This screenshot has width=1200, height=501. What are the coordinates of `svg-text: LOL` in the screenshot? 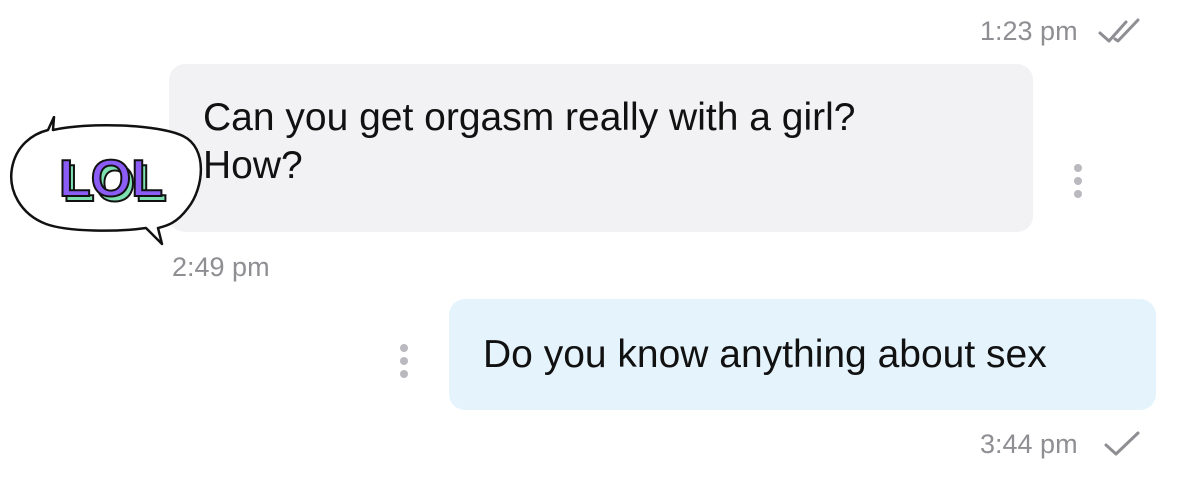 It's located at (111, 179).